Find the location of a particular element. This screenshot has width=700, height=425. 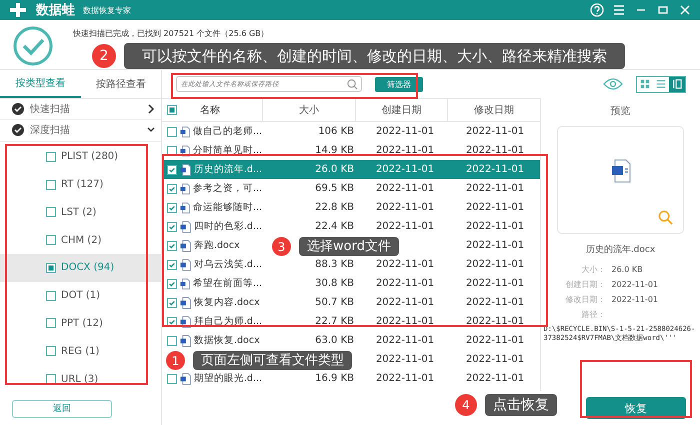

file-type-item: LST (2) is located at coordinates (80, 212).